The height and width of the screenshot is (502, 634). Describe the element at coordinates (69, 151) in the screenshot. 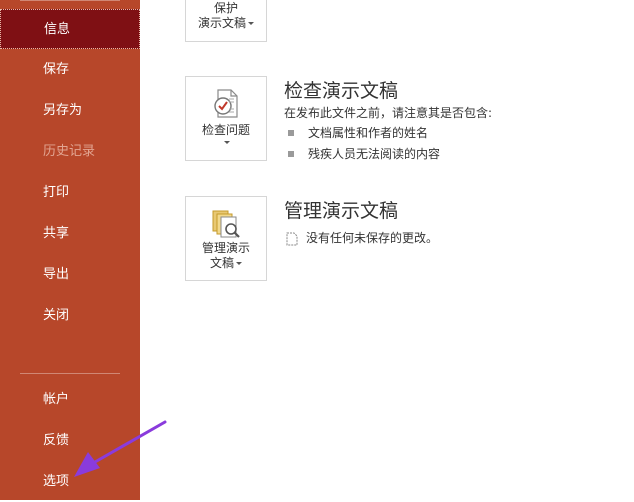

I see `sidebar-item-history: 历史记录` at that location.